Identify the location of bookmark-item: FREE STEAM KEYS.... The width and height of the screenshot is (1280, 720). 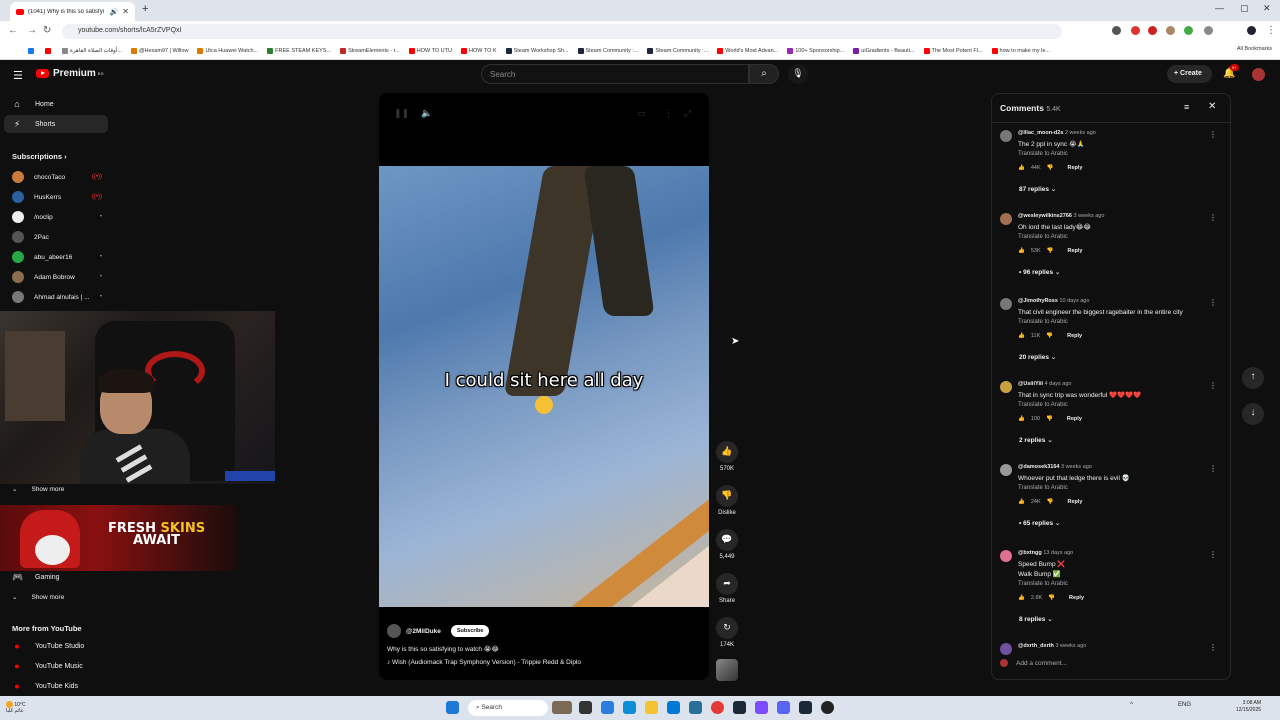
(299, 50).